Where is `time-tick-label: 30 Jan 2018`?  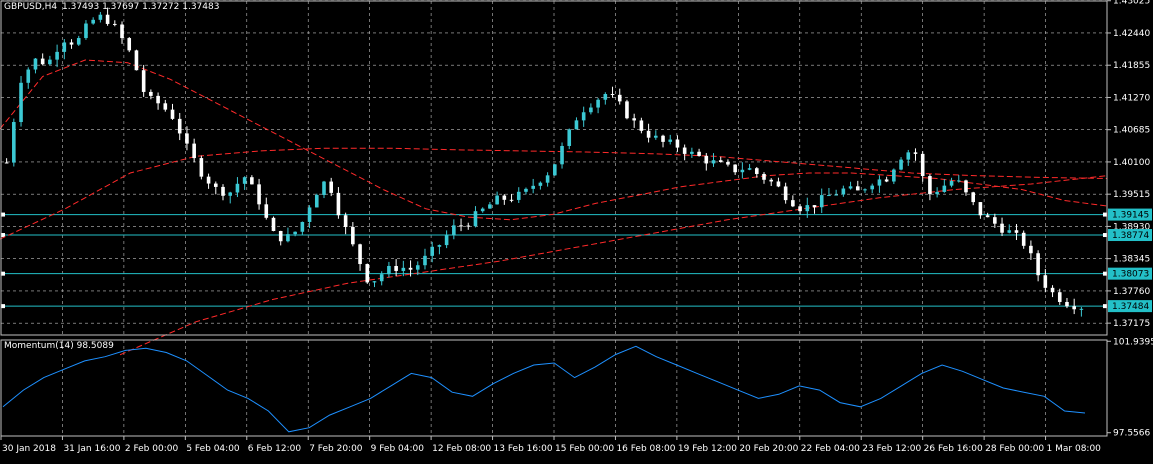 time-tick-label: 30 Jan 2018 is located at coordinates (29, 449).